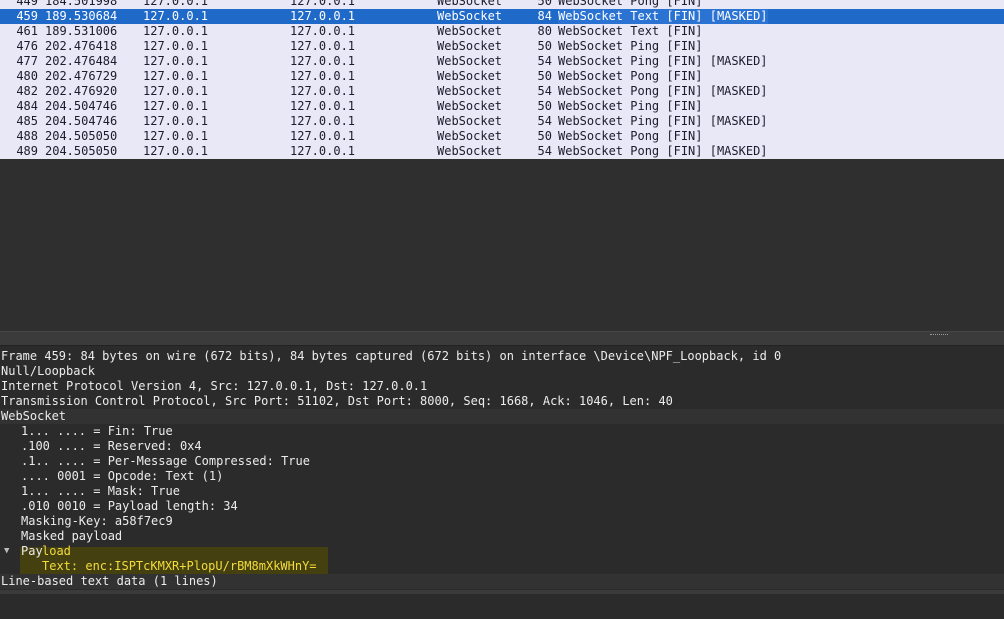 Image resolution: width=1004 pixels, height=619 pixels. I want to click on packet-cell-time: 202.476418, so click(81, 46).